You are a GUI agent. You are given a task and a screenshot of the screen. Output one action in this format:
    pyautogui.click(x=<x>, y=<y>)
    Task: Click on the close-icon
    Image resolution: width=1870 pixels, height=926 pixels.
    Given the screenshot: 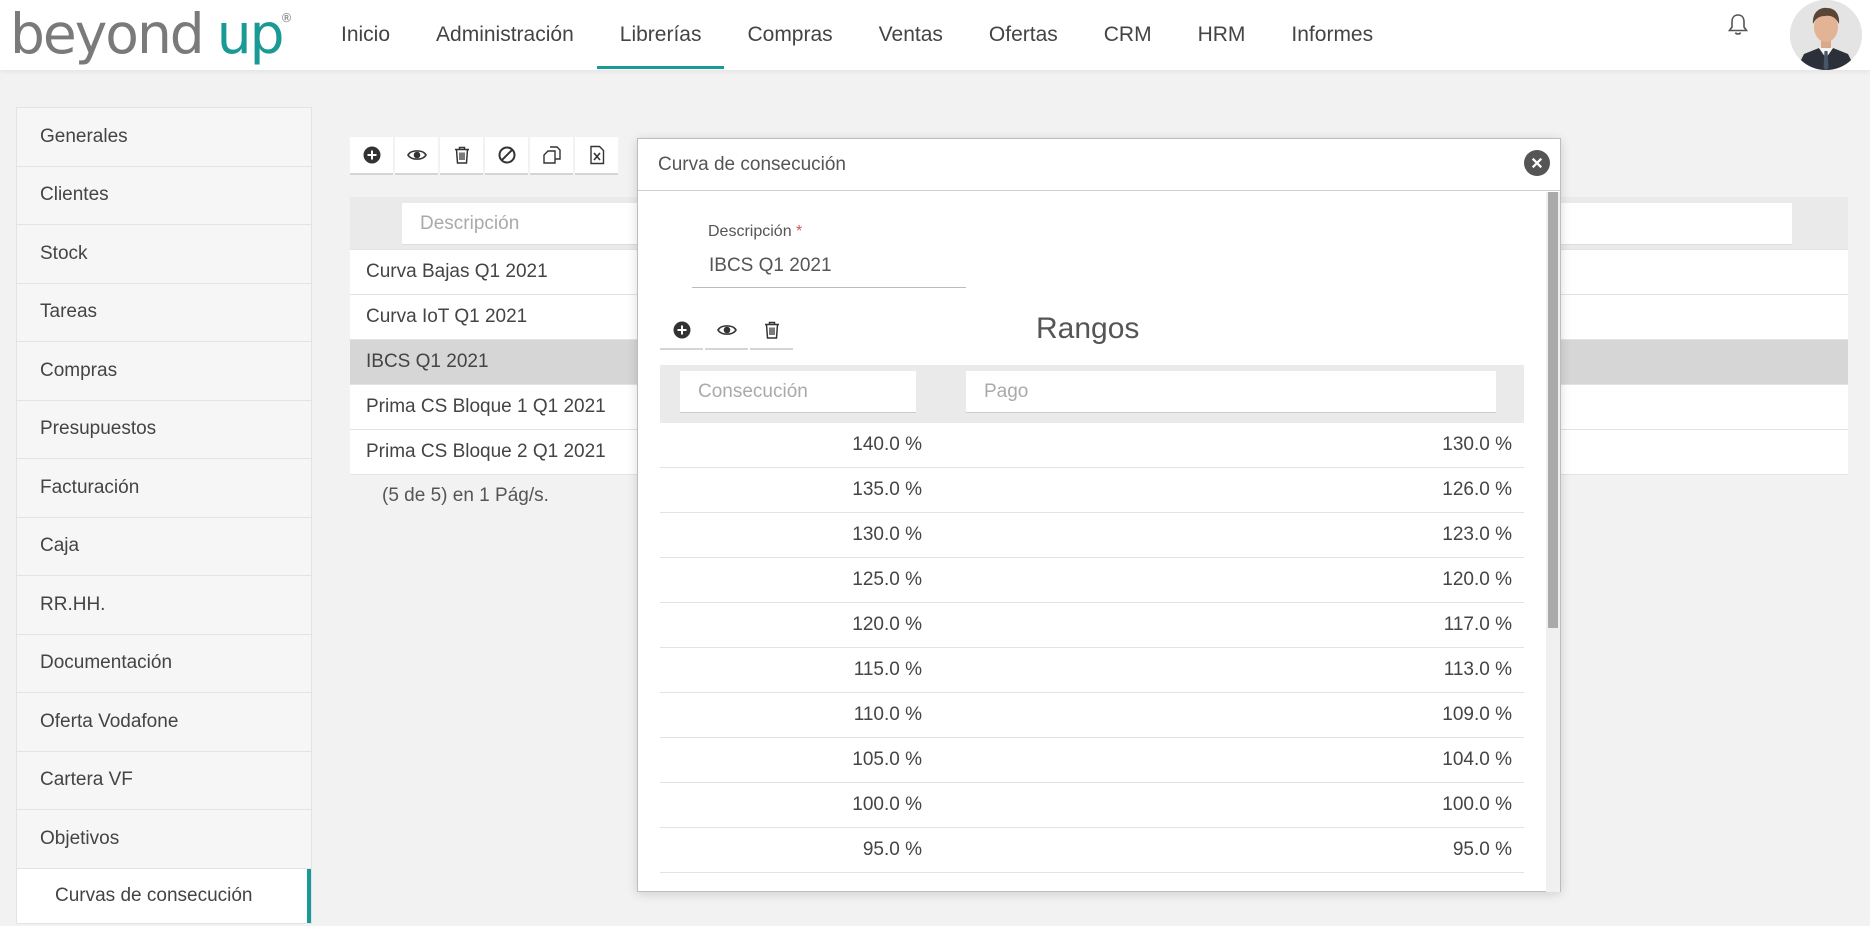 What is the action you would take?
    pyautogui.click(x=1537, y=163)
    